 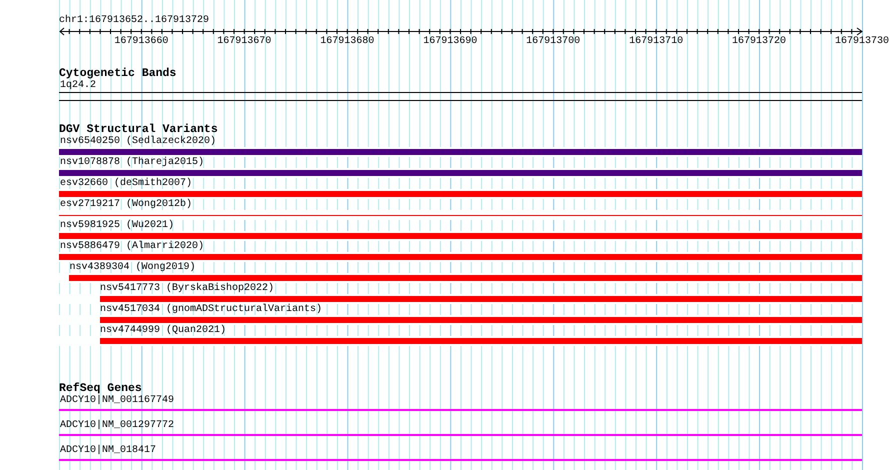 I want to click on ruler-location-label: chr1:167913652..167913729, so click(x=134, y=20).